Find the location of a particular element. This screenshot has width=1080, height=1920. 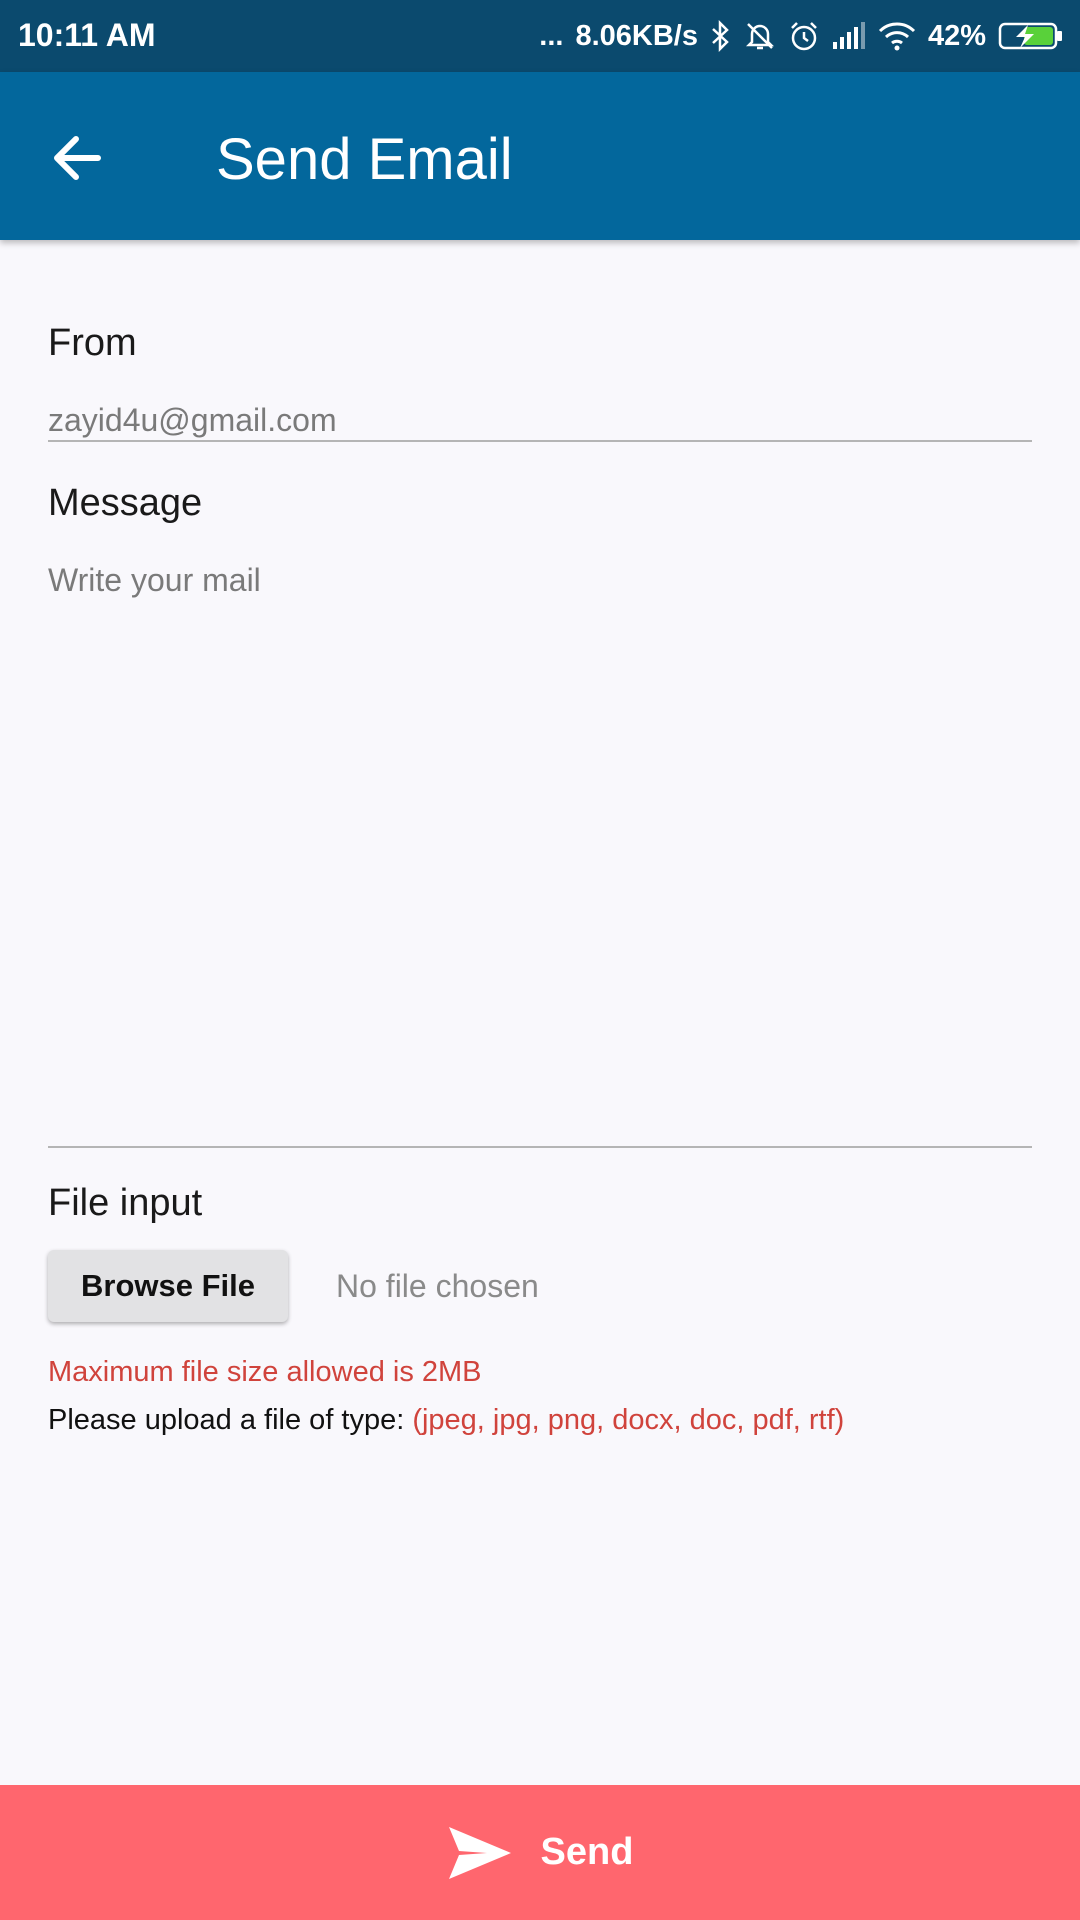

from-field: zayid4u@gmail.com is located at coordinates (192, 420).